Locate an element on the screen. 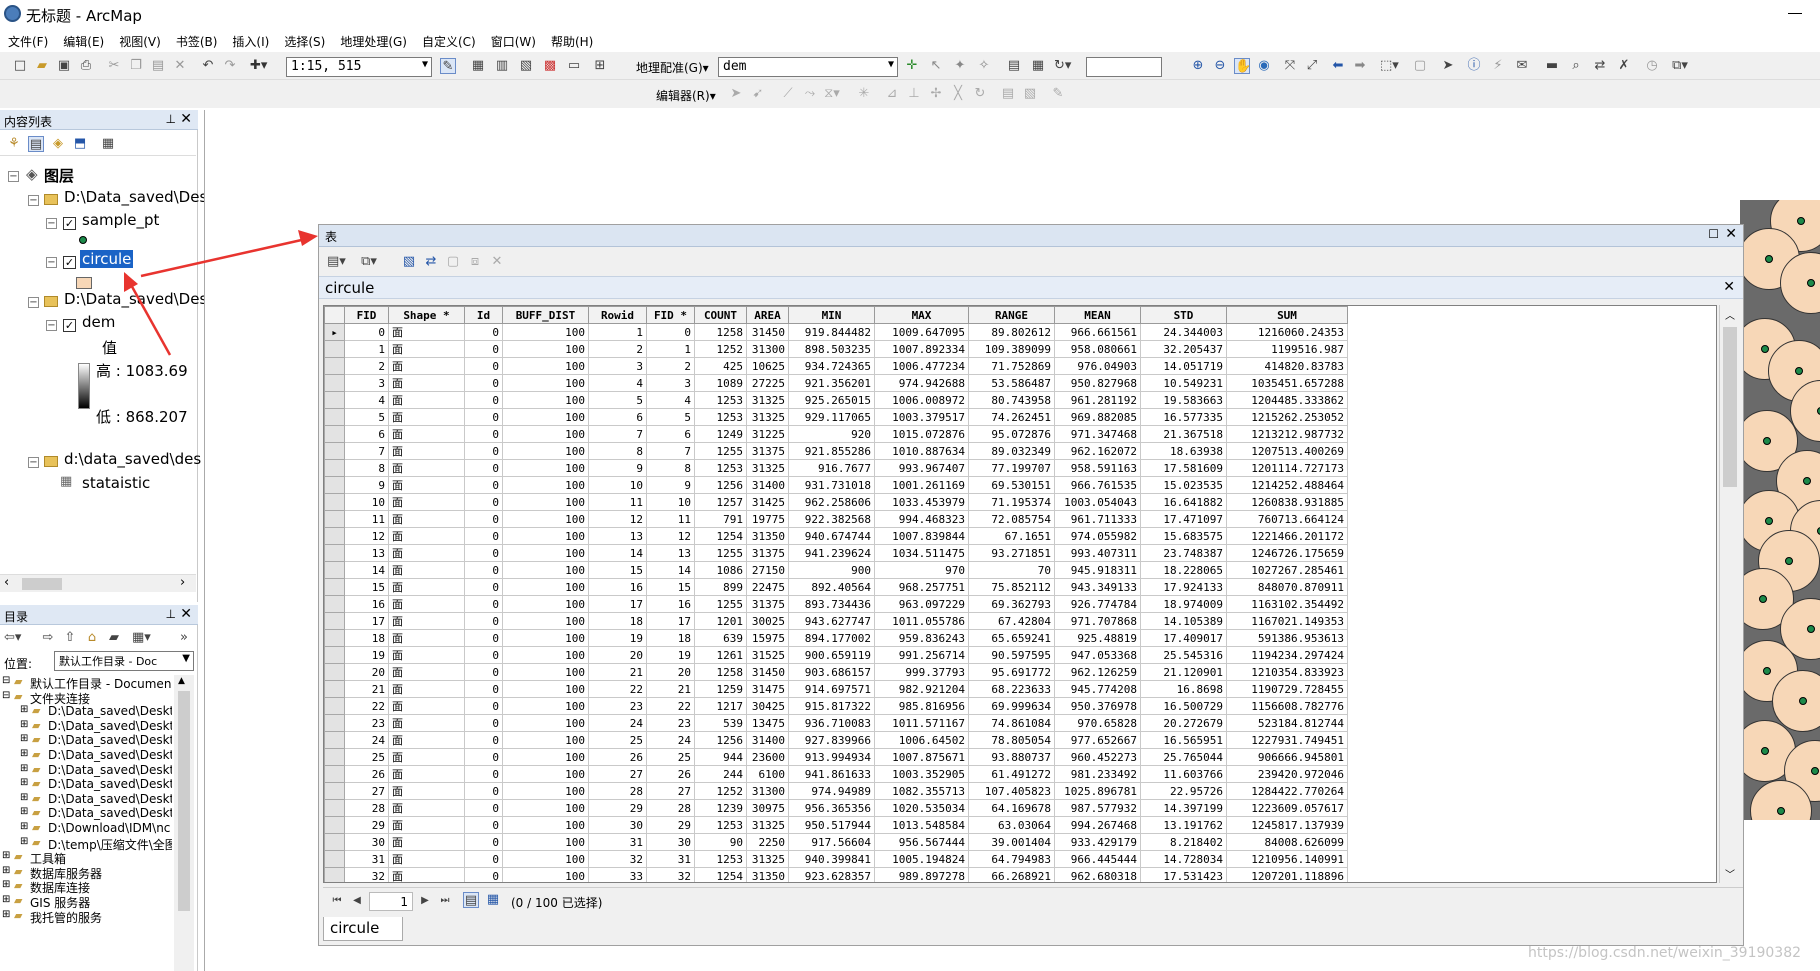 This screenshot has height=971, width=1820. row-selector: ▸ is located at coordinates (334, 332).